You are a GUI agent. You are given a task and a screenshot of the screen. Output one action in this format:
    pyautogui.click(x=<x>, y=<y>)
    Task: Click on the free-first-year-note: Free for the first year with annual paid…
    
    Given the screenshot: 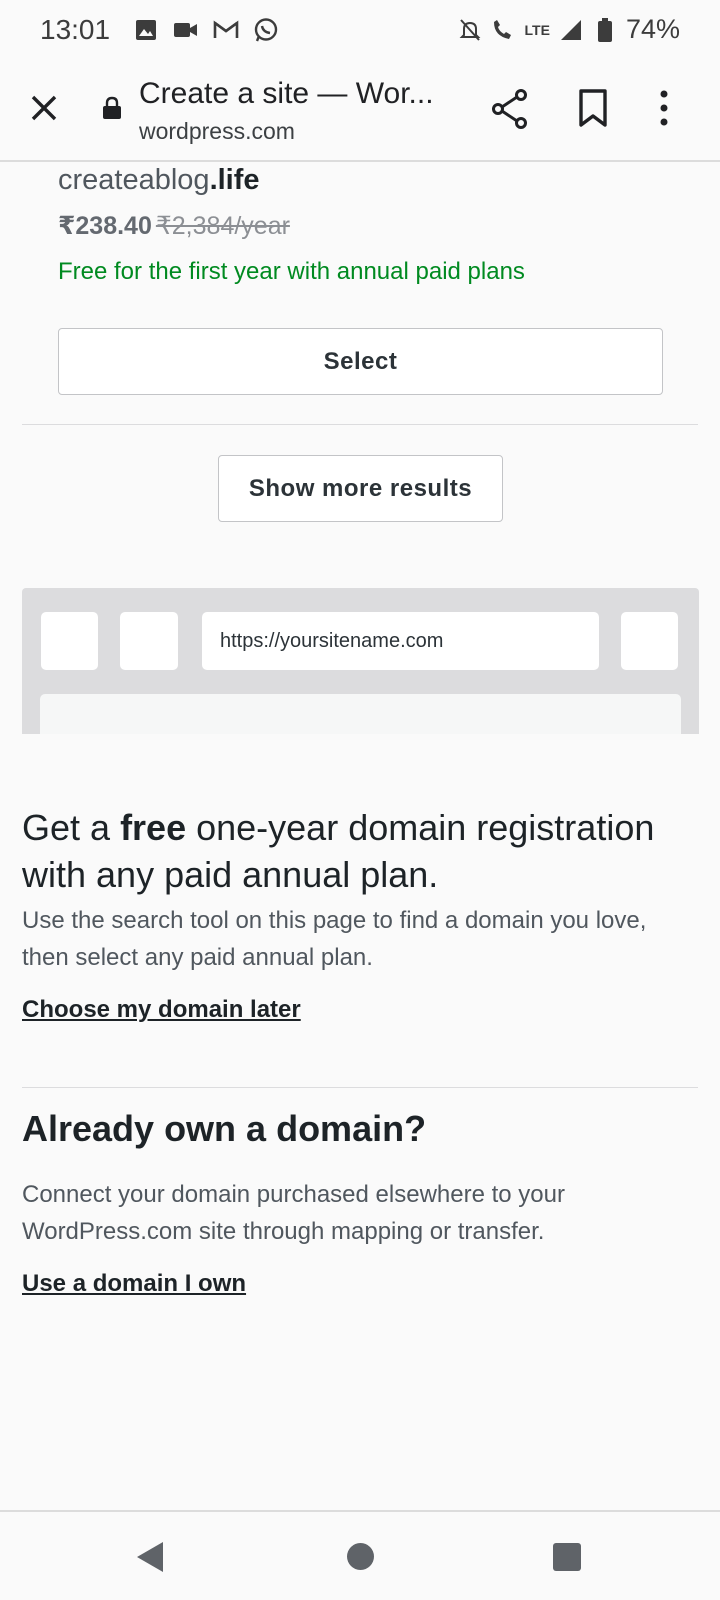 What is the action you would take?
    pyautogui.click(x=291, y=271)
    